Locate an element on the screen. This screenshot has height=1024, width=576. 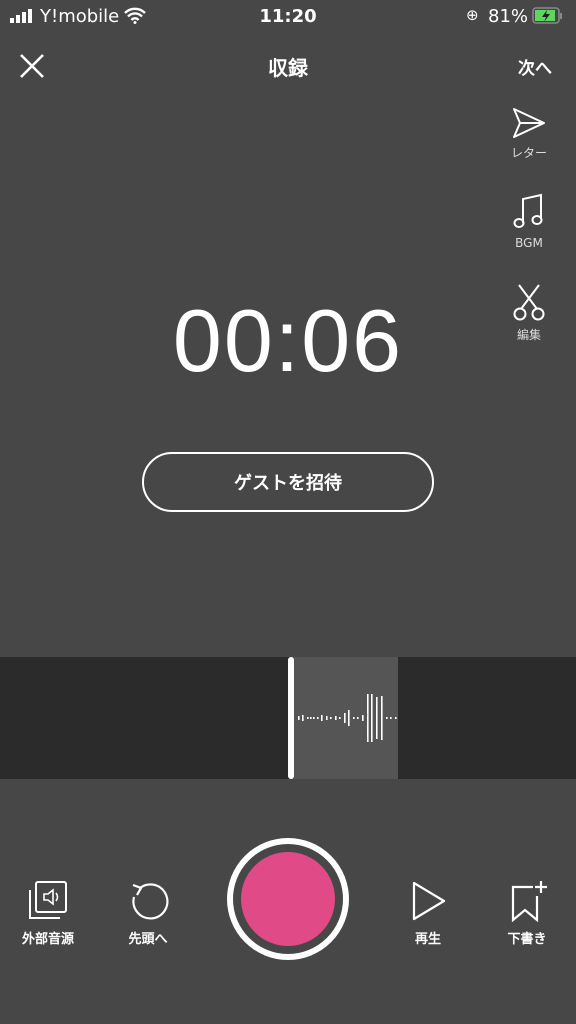
play-button: 再生 is located at coordinates (428, 913).